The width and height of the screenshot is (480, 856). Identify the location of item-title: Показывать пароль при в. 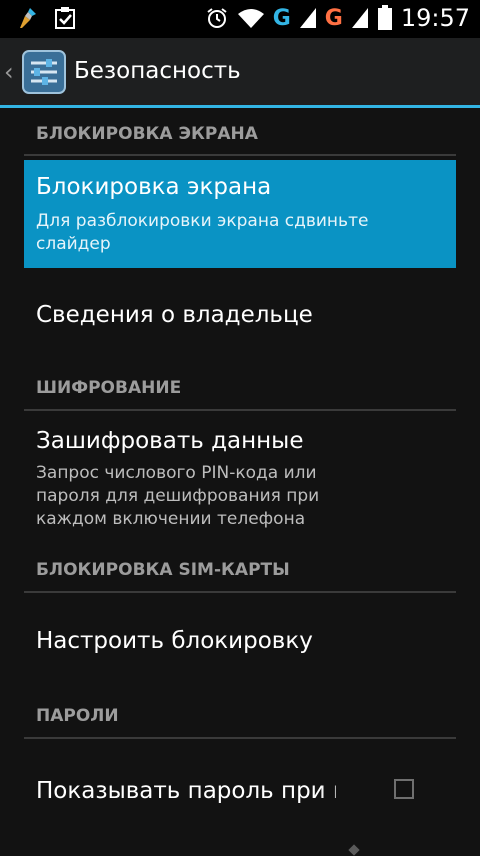
(186, 791).